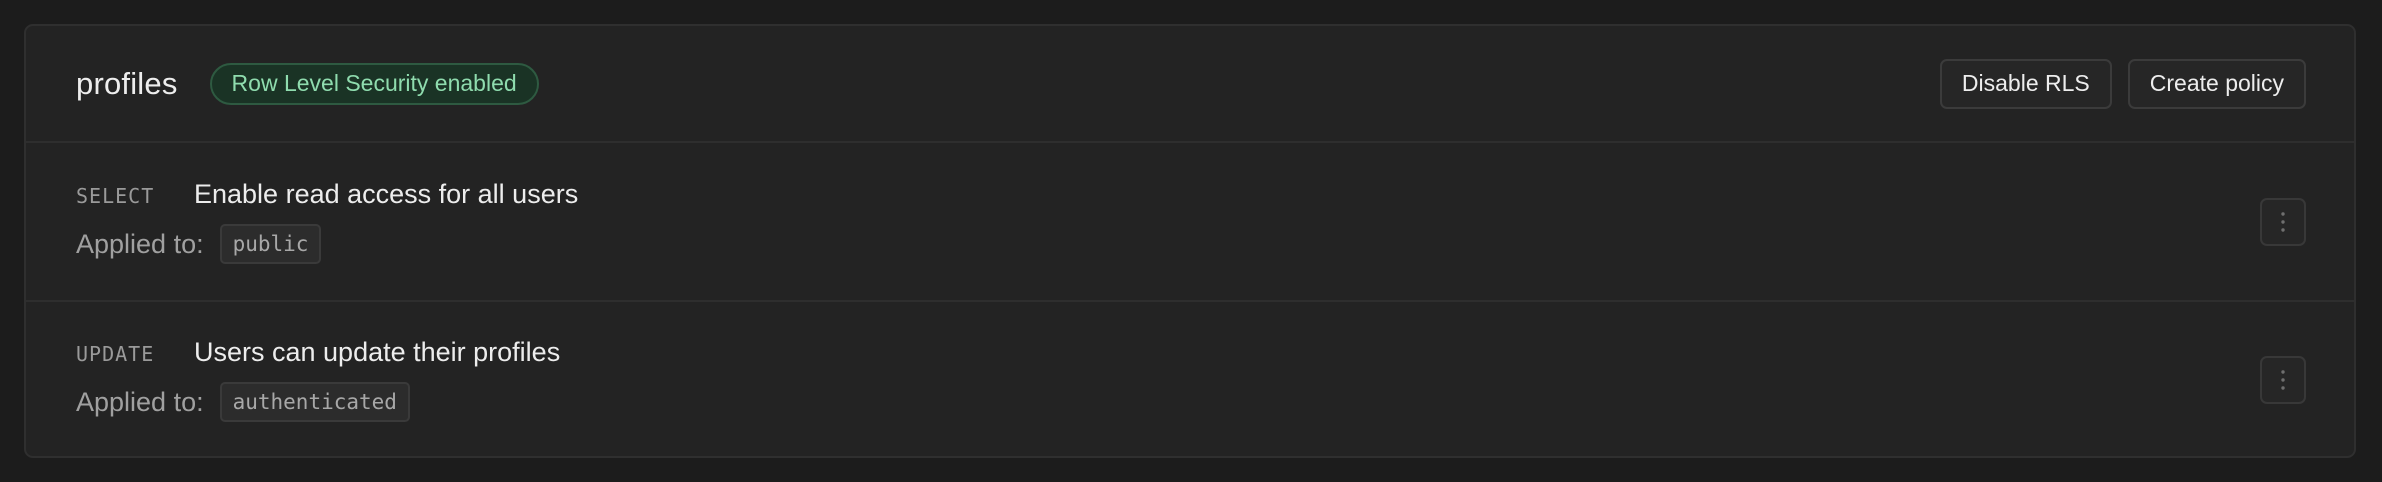  Describe the element at coordinates (270, 244) in the screenshot. I see `role-chip: public` at that location.